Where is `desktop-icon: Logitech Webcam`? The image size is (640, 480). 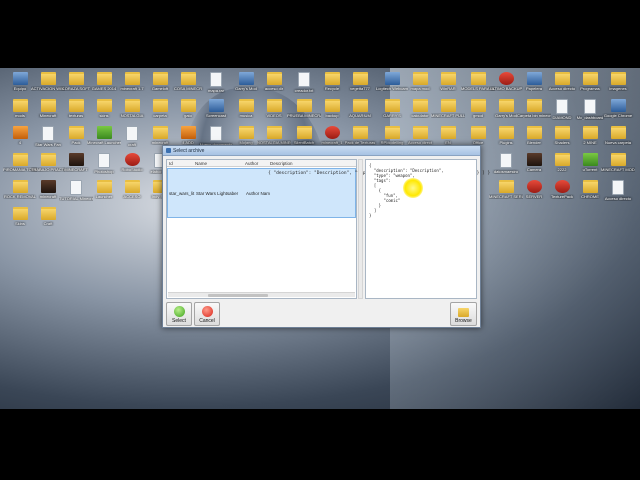
desktop-icon: Logitech Webcam is located at coordinates (392, 86).